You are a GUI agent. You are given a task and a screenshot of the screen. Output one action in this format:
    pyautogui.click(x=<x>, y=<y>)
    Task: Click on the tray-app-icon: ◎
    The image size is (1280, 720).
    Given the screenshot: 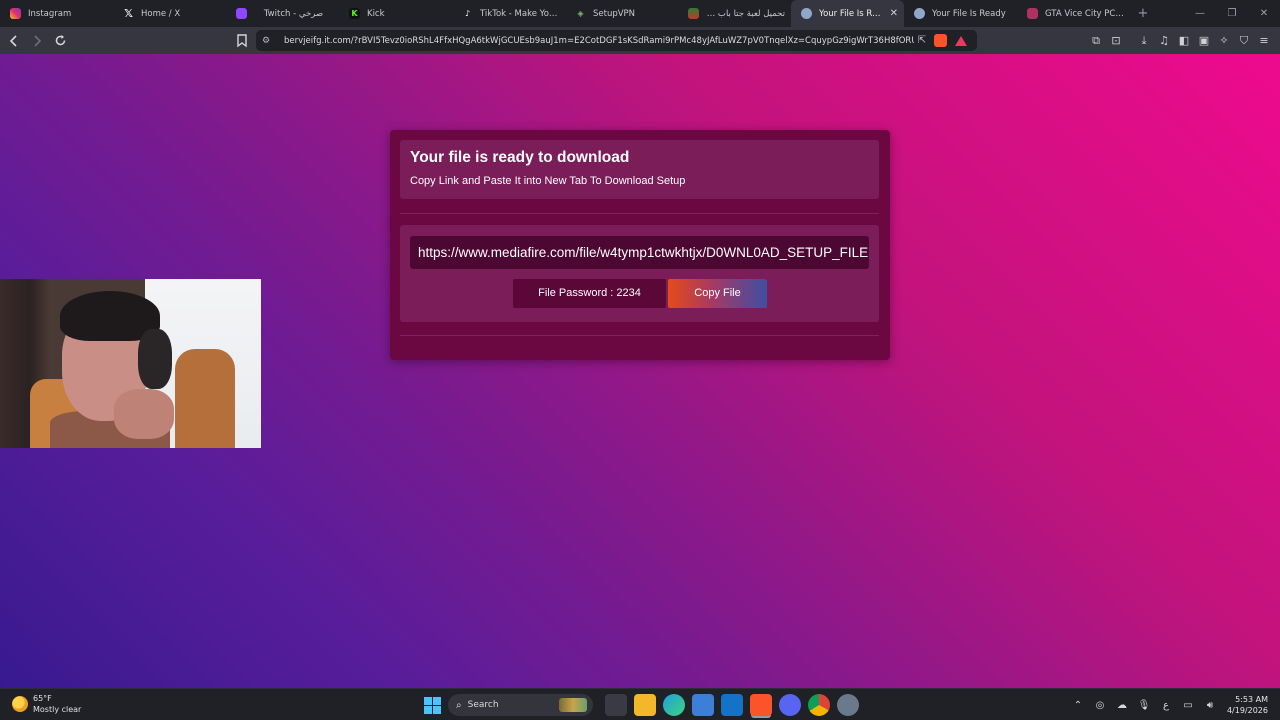 What is the action you would take?
    pyautogui.click(x=1100, y=705)
    